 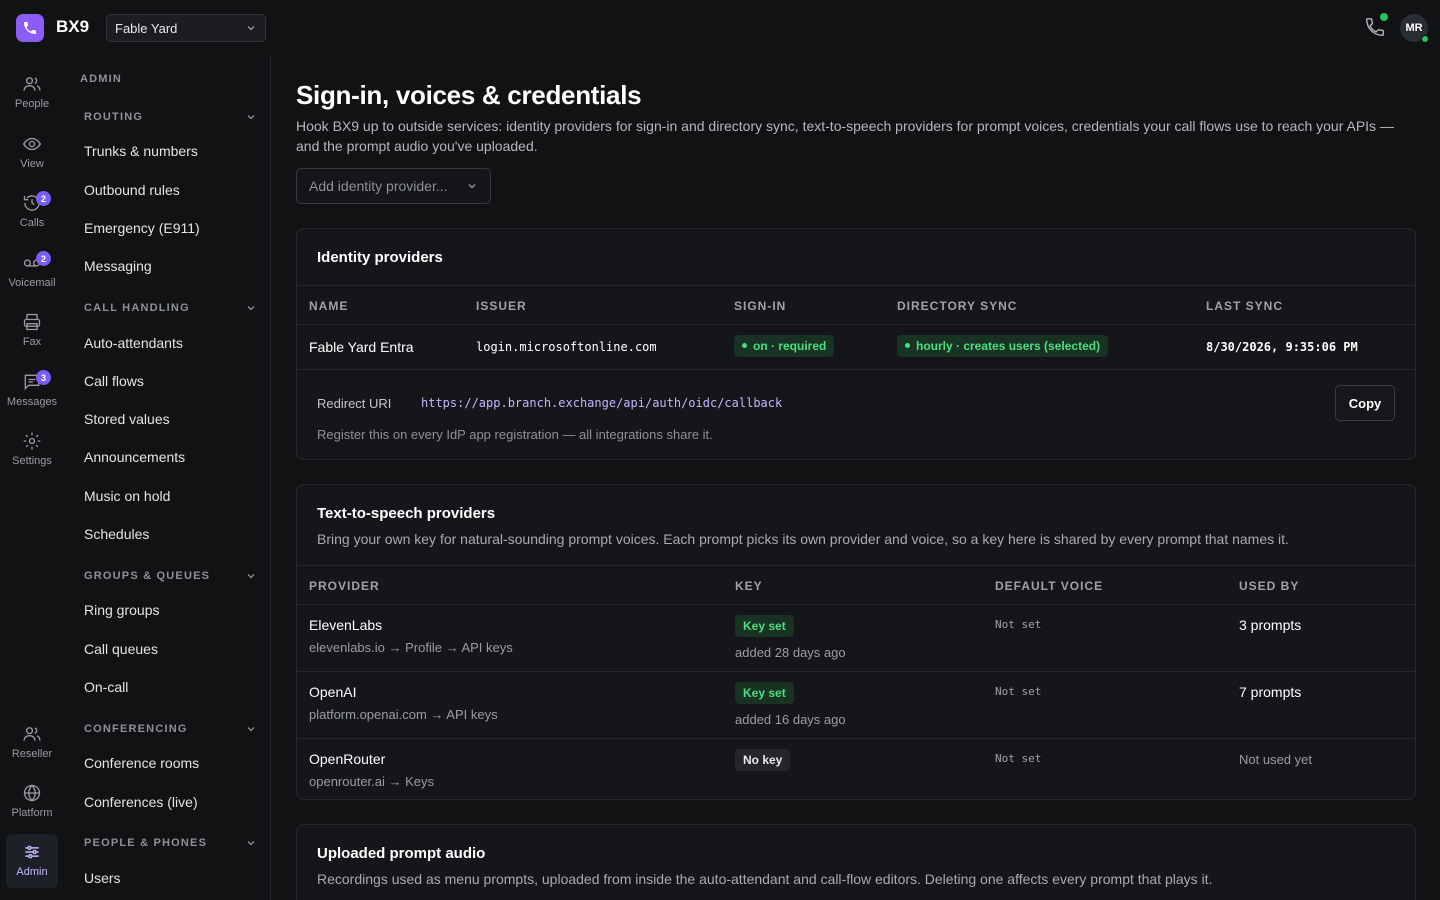 I want to click on column-header: NAME, so click(x=329, y=306).